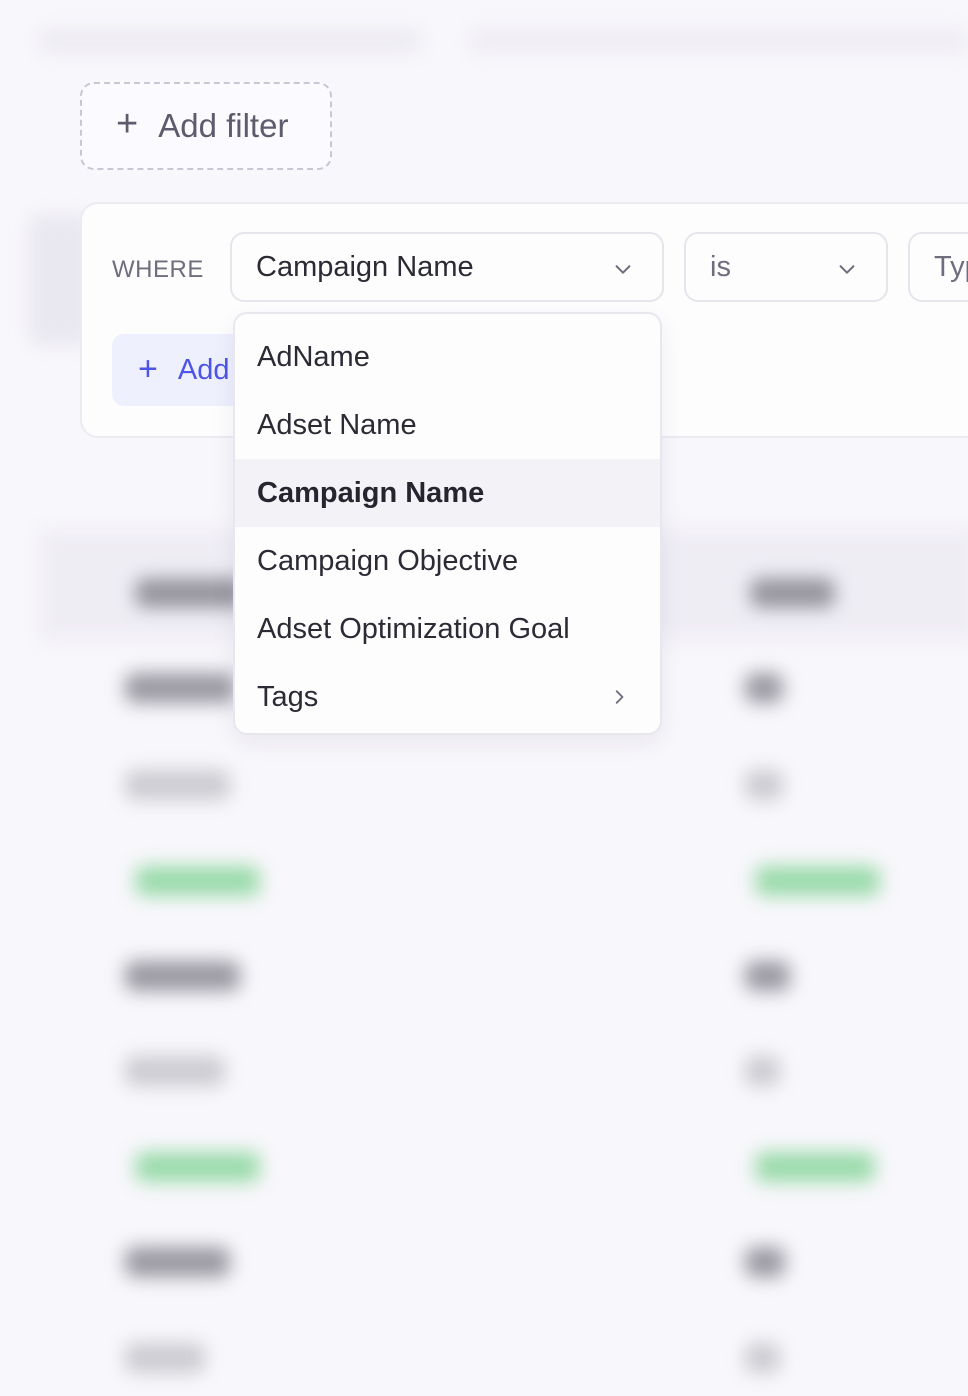  What do you see at coordinates (313, 356) in the screenshot?
I see `dropdown-item-label: AdName` at bounding box center [313, 356].